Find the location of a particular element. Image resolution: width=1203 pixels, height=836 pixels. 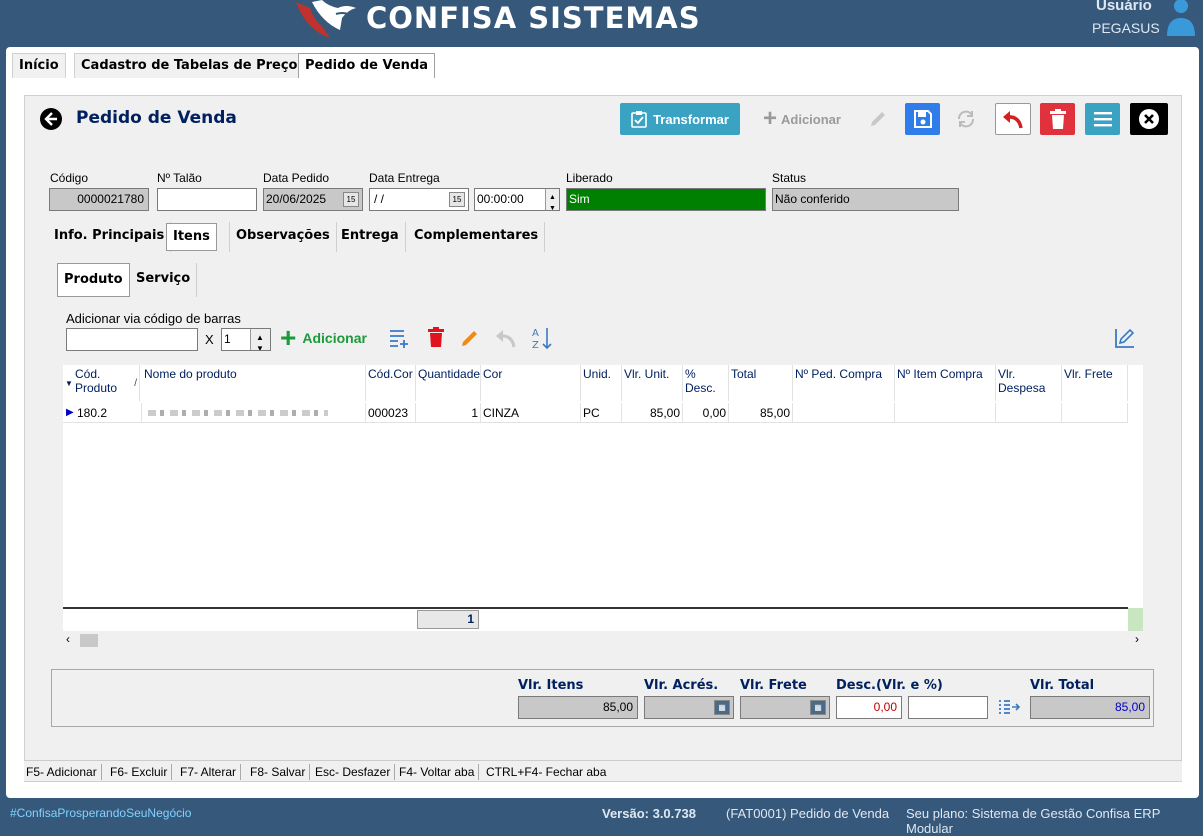

horizontal-scrollbar: ‹ › is located at coordinates (603, 640).